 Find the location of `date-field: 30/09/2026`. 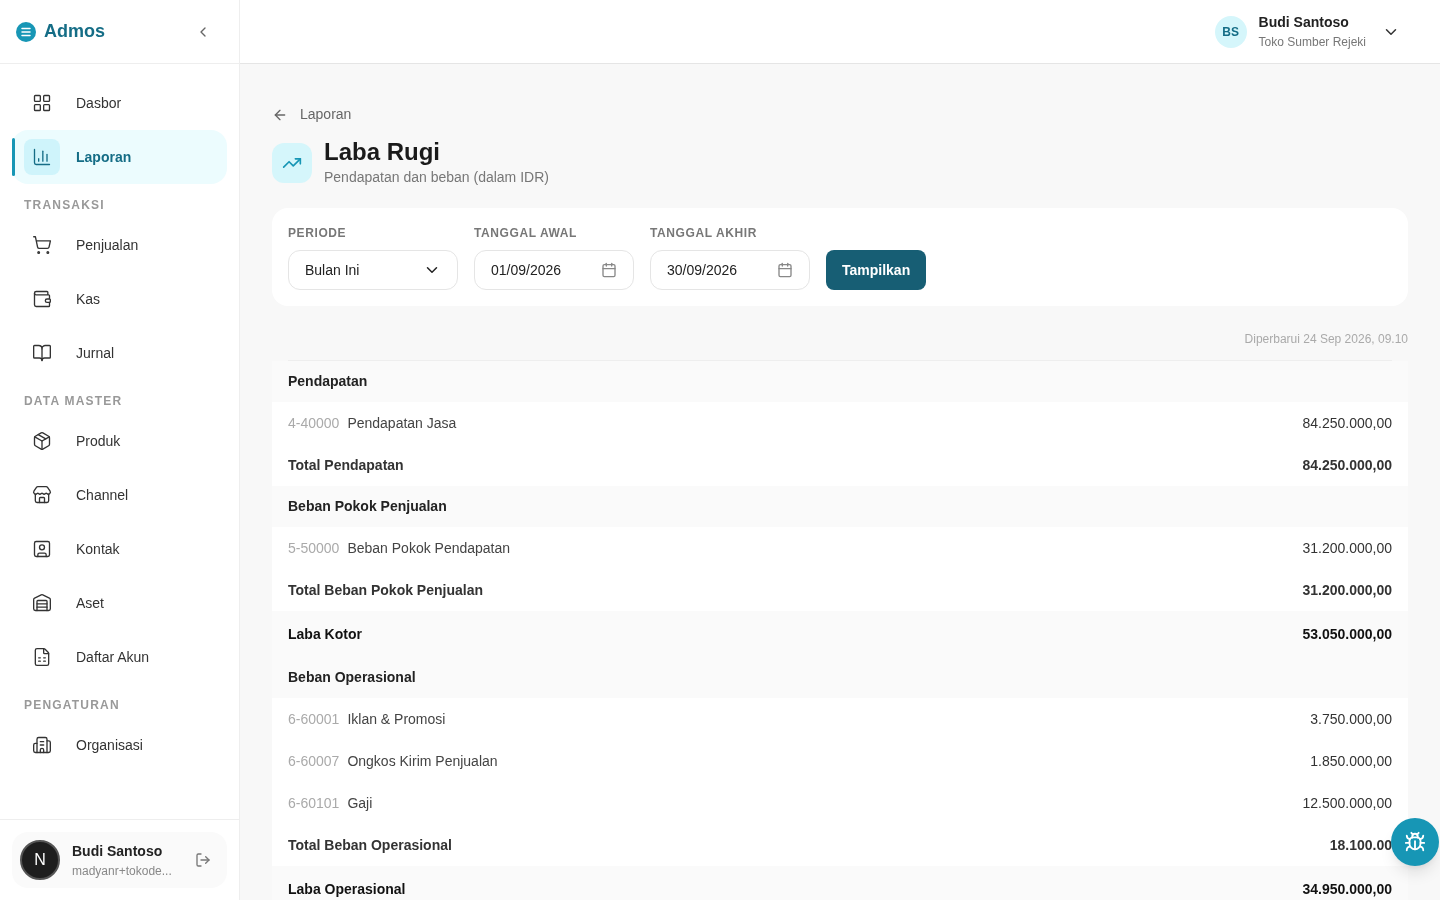

date-field: 30/09/2026 is located at coordinates (730, 270).